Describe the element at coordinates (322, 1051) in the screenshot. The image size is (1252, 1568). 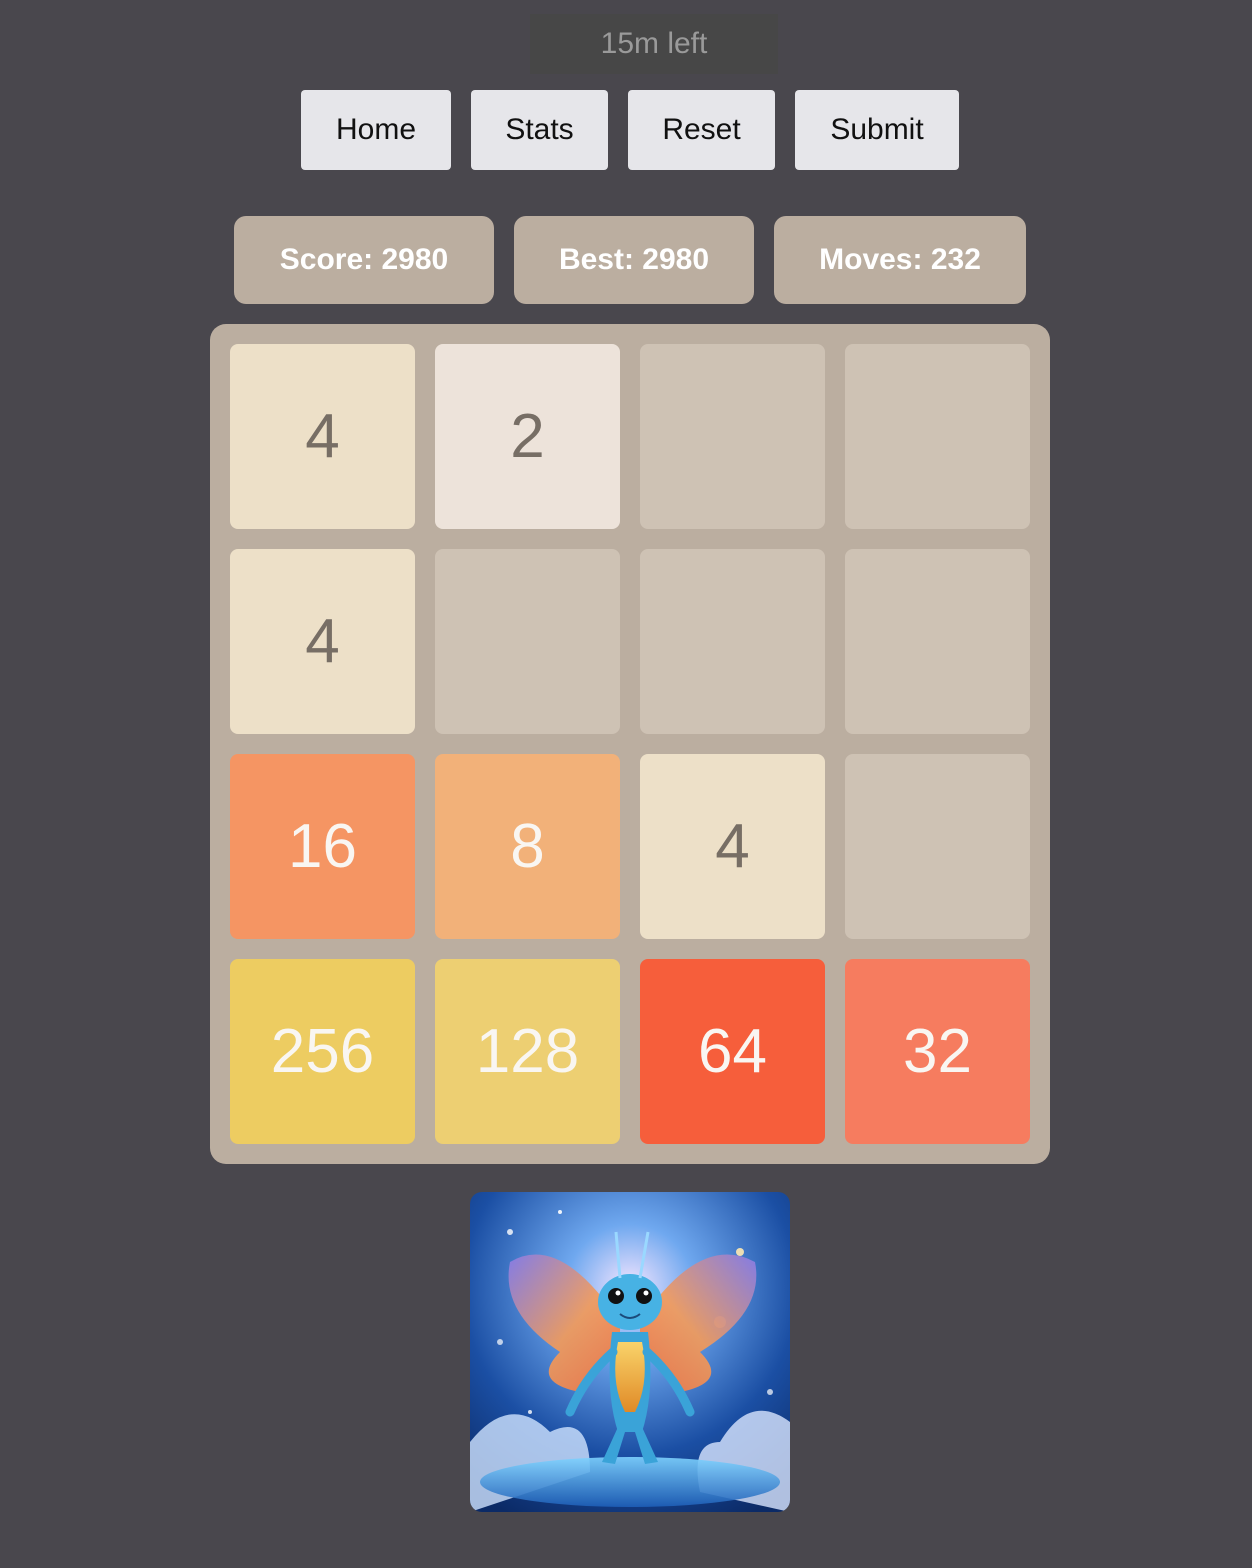
I see `tile-256: 256` at that location.